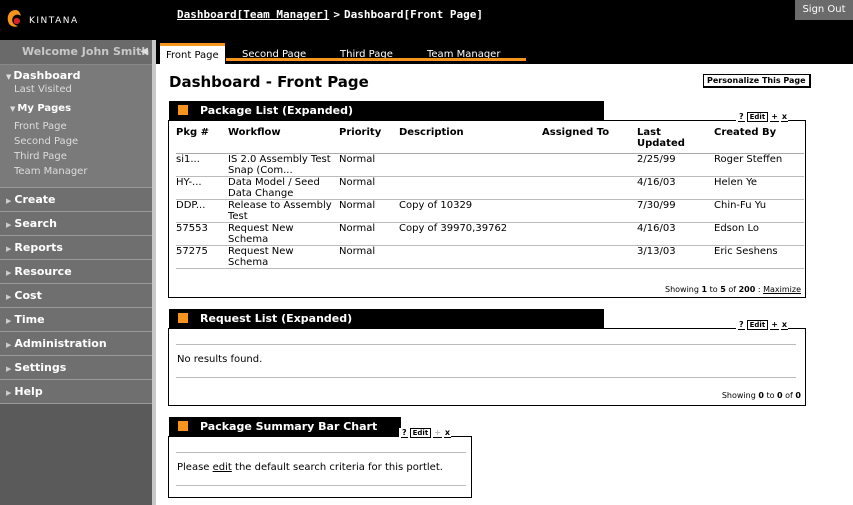  I want to click on logo-text: KINTANA, so click(54, 21).